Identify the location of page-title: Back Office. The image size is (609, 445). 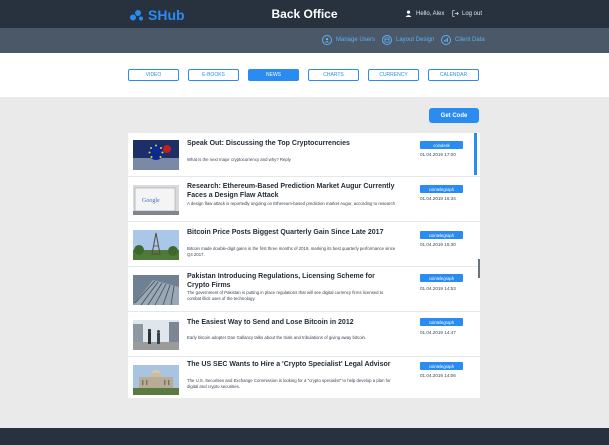
(304, 14).